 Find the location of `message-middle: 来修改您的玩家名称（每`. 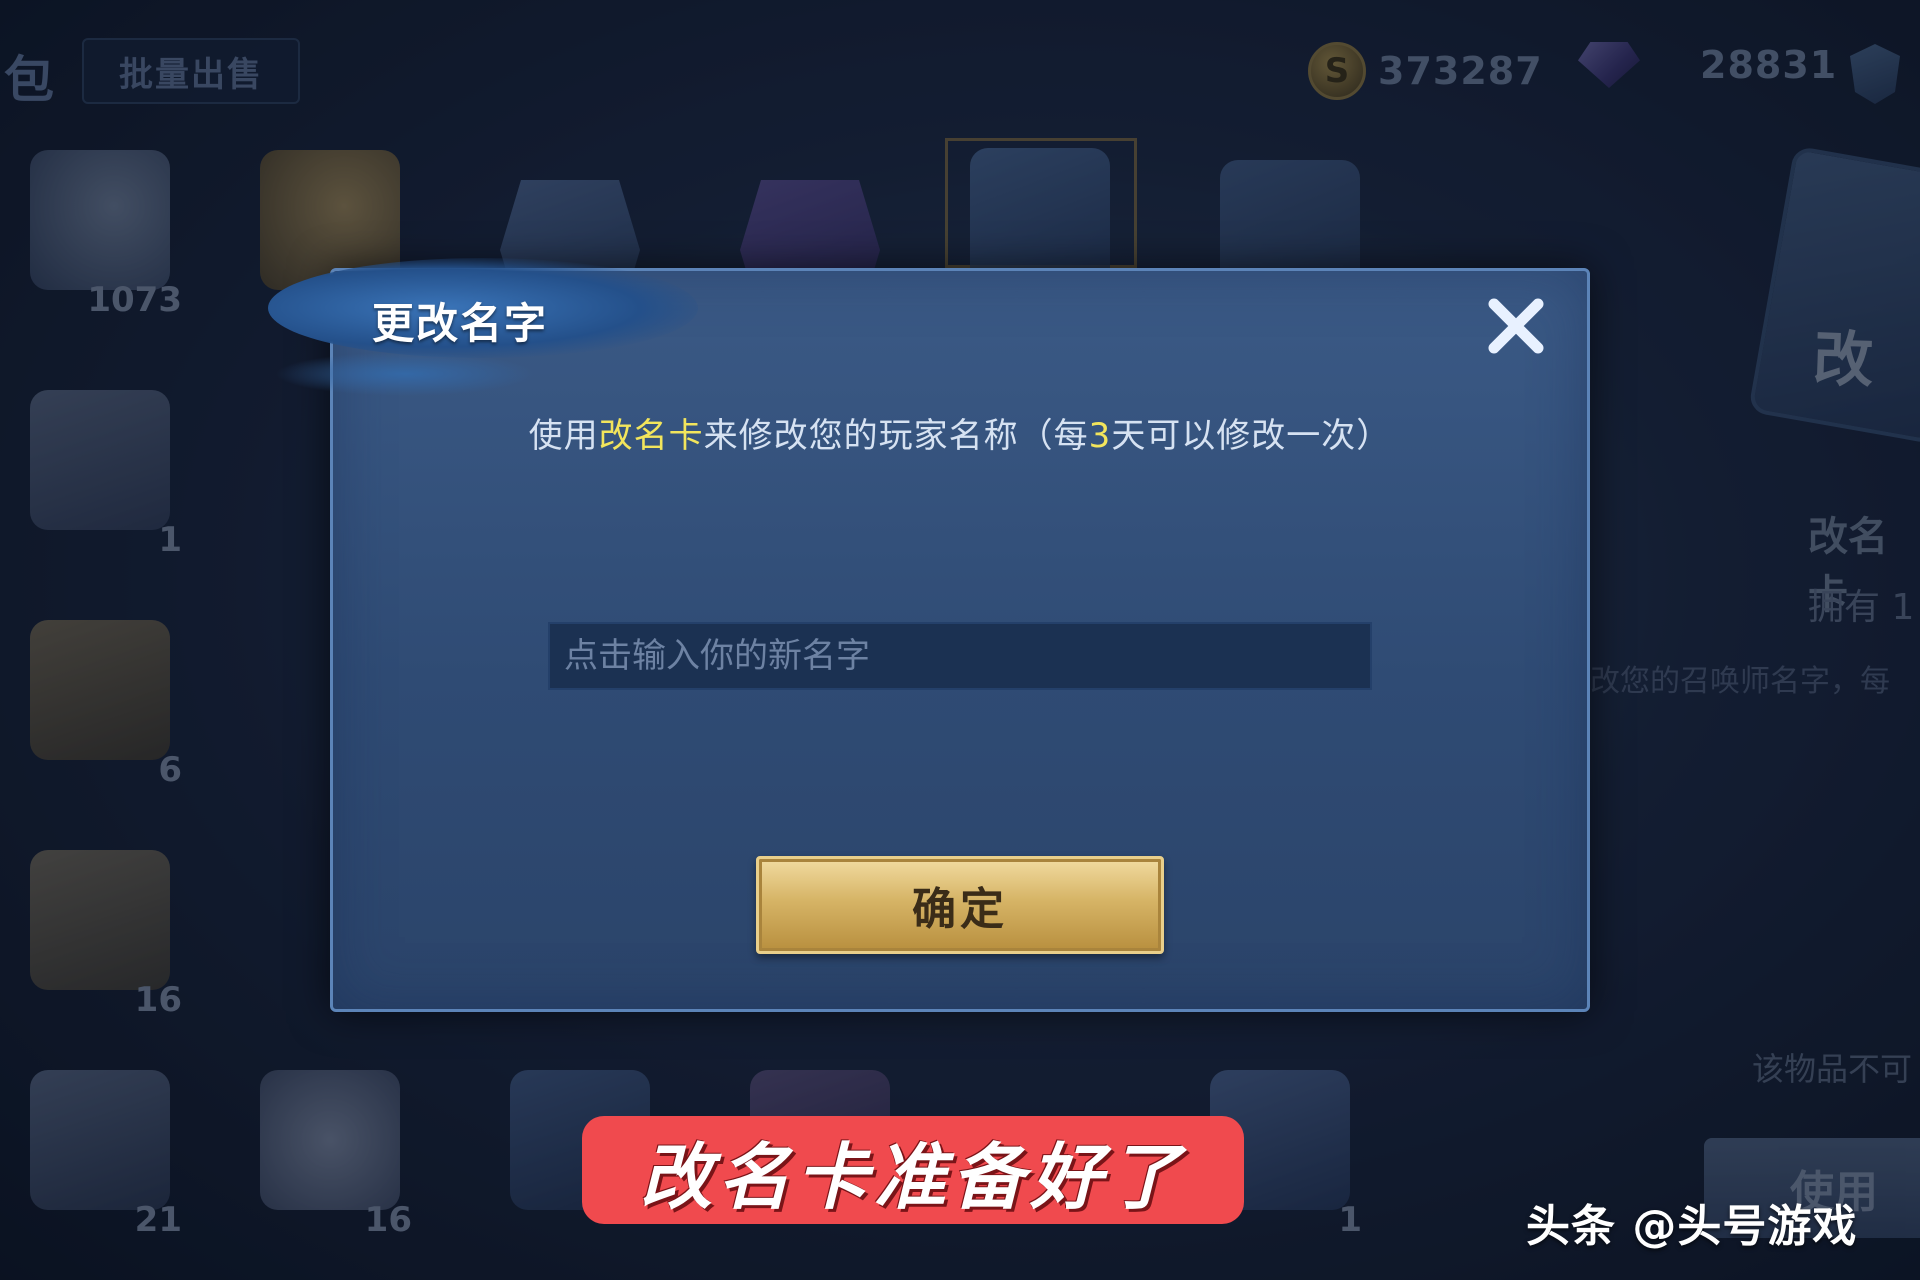

message-middle: 来修改您的玩家名称（每 is located at coordinates (896, 436).